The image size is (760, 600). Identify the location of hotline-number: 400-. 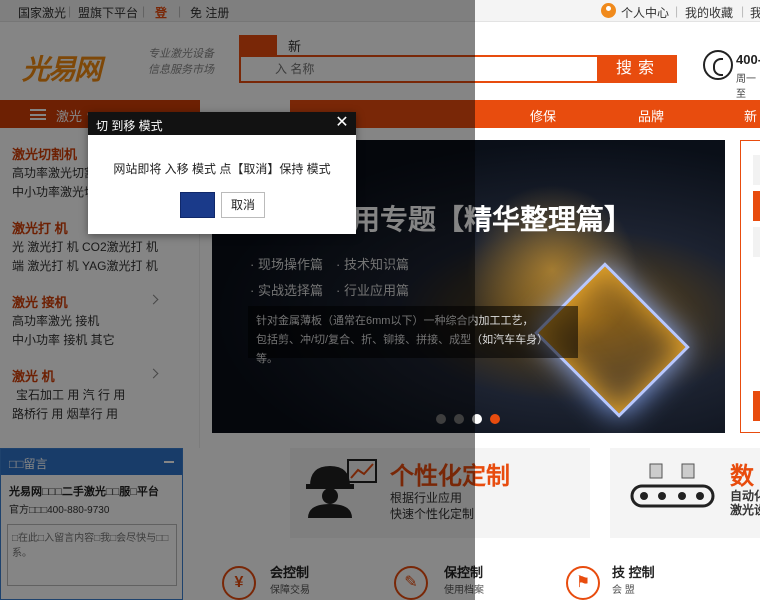
(748, 59).